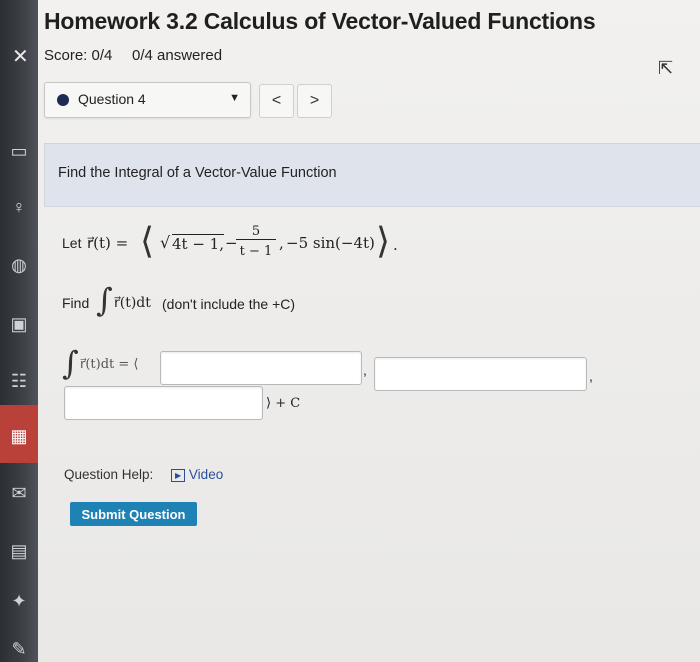  Describe the element at coordinates (19, 381) in the screenshot. I see `people-icon: ☷` at that location.